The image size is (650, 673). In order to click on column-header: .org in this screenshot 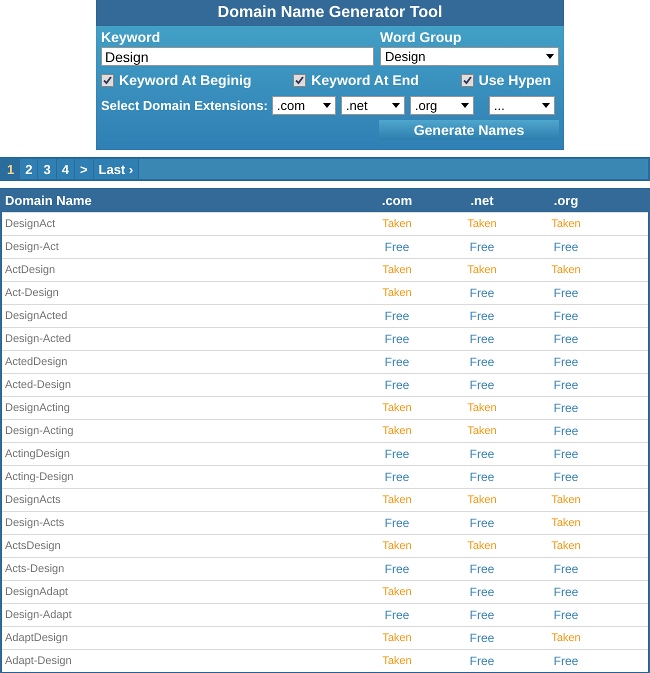, I will do `click(566, 200)`.